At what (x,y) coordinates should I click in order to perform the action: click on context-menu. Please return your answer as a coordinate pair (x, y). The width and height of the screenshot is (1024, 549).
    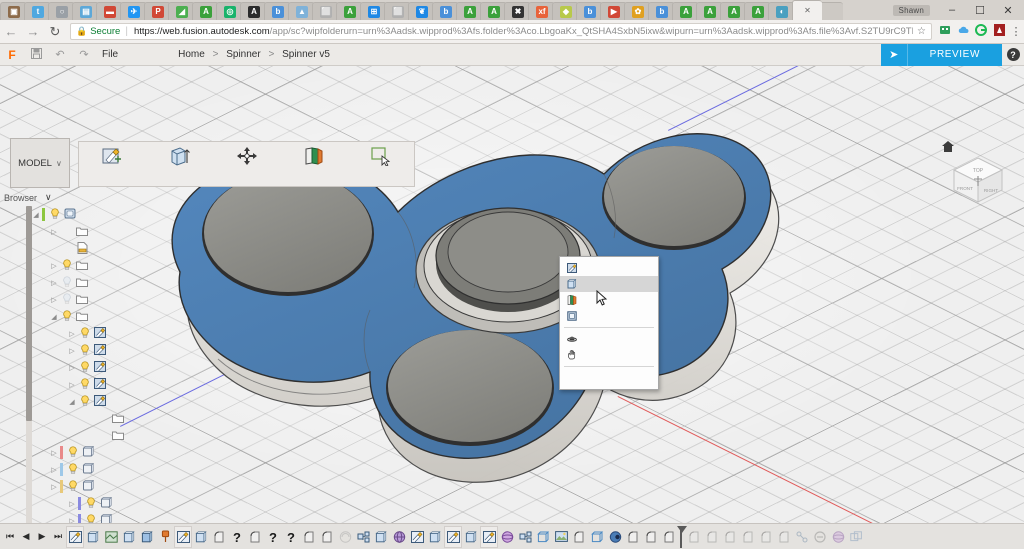
    Looking at the image, I should click on (609, 323).